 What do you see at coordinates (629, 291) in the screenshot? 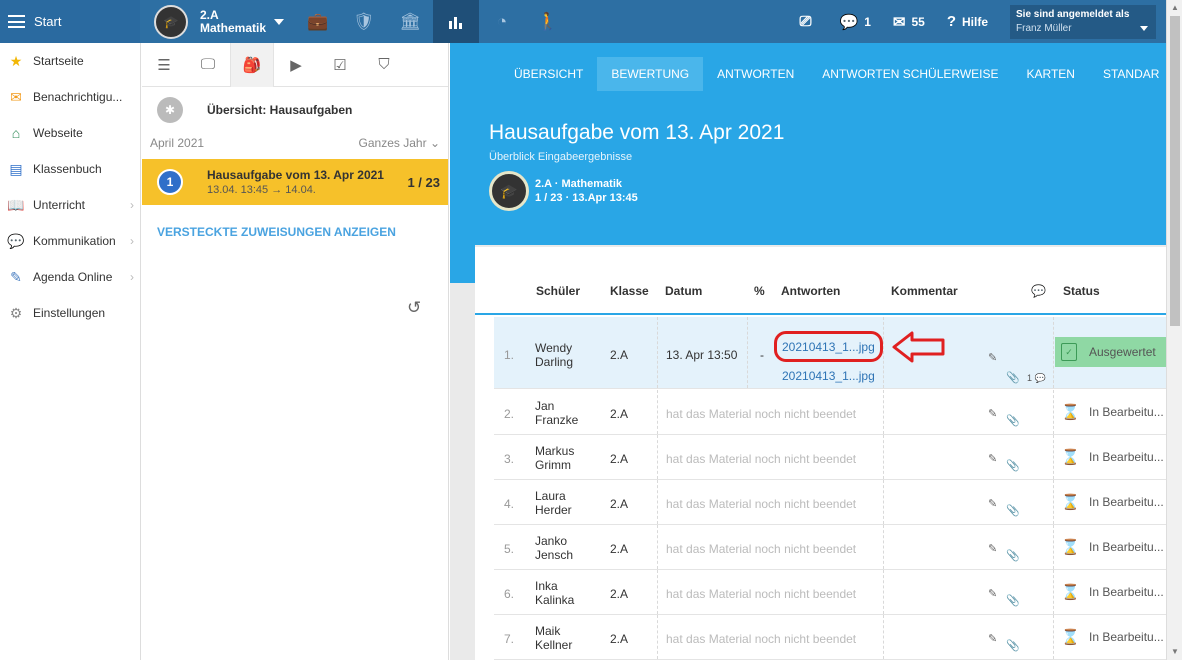
I see `header-class: Klasse` at bounding box center [629, 291].